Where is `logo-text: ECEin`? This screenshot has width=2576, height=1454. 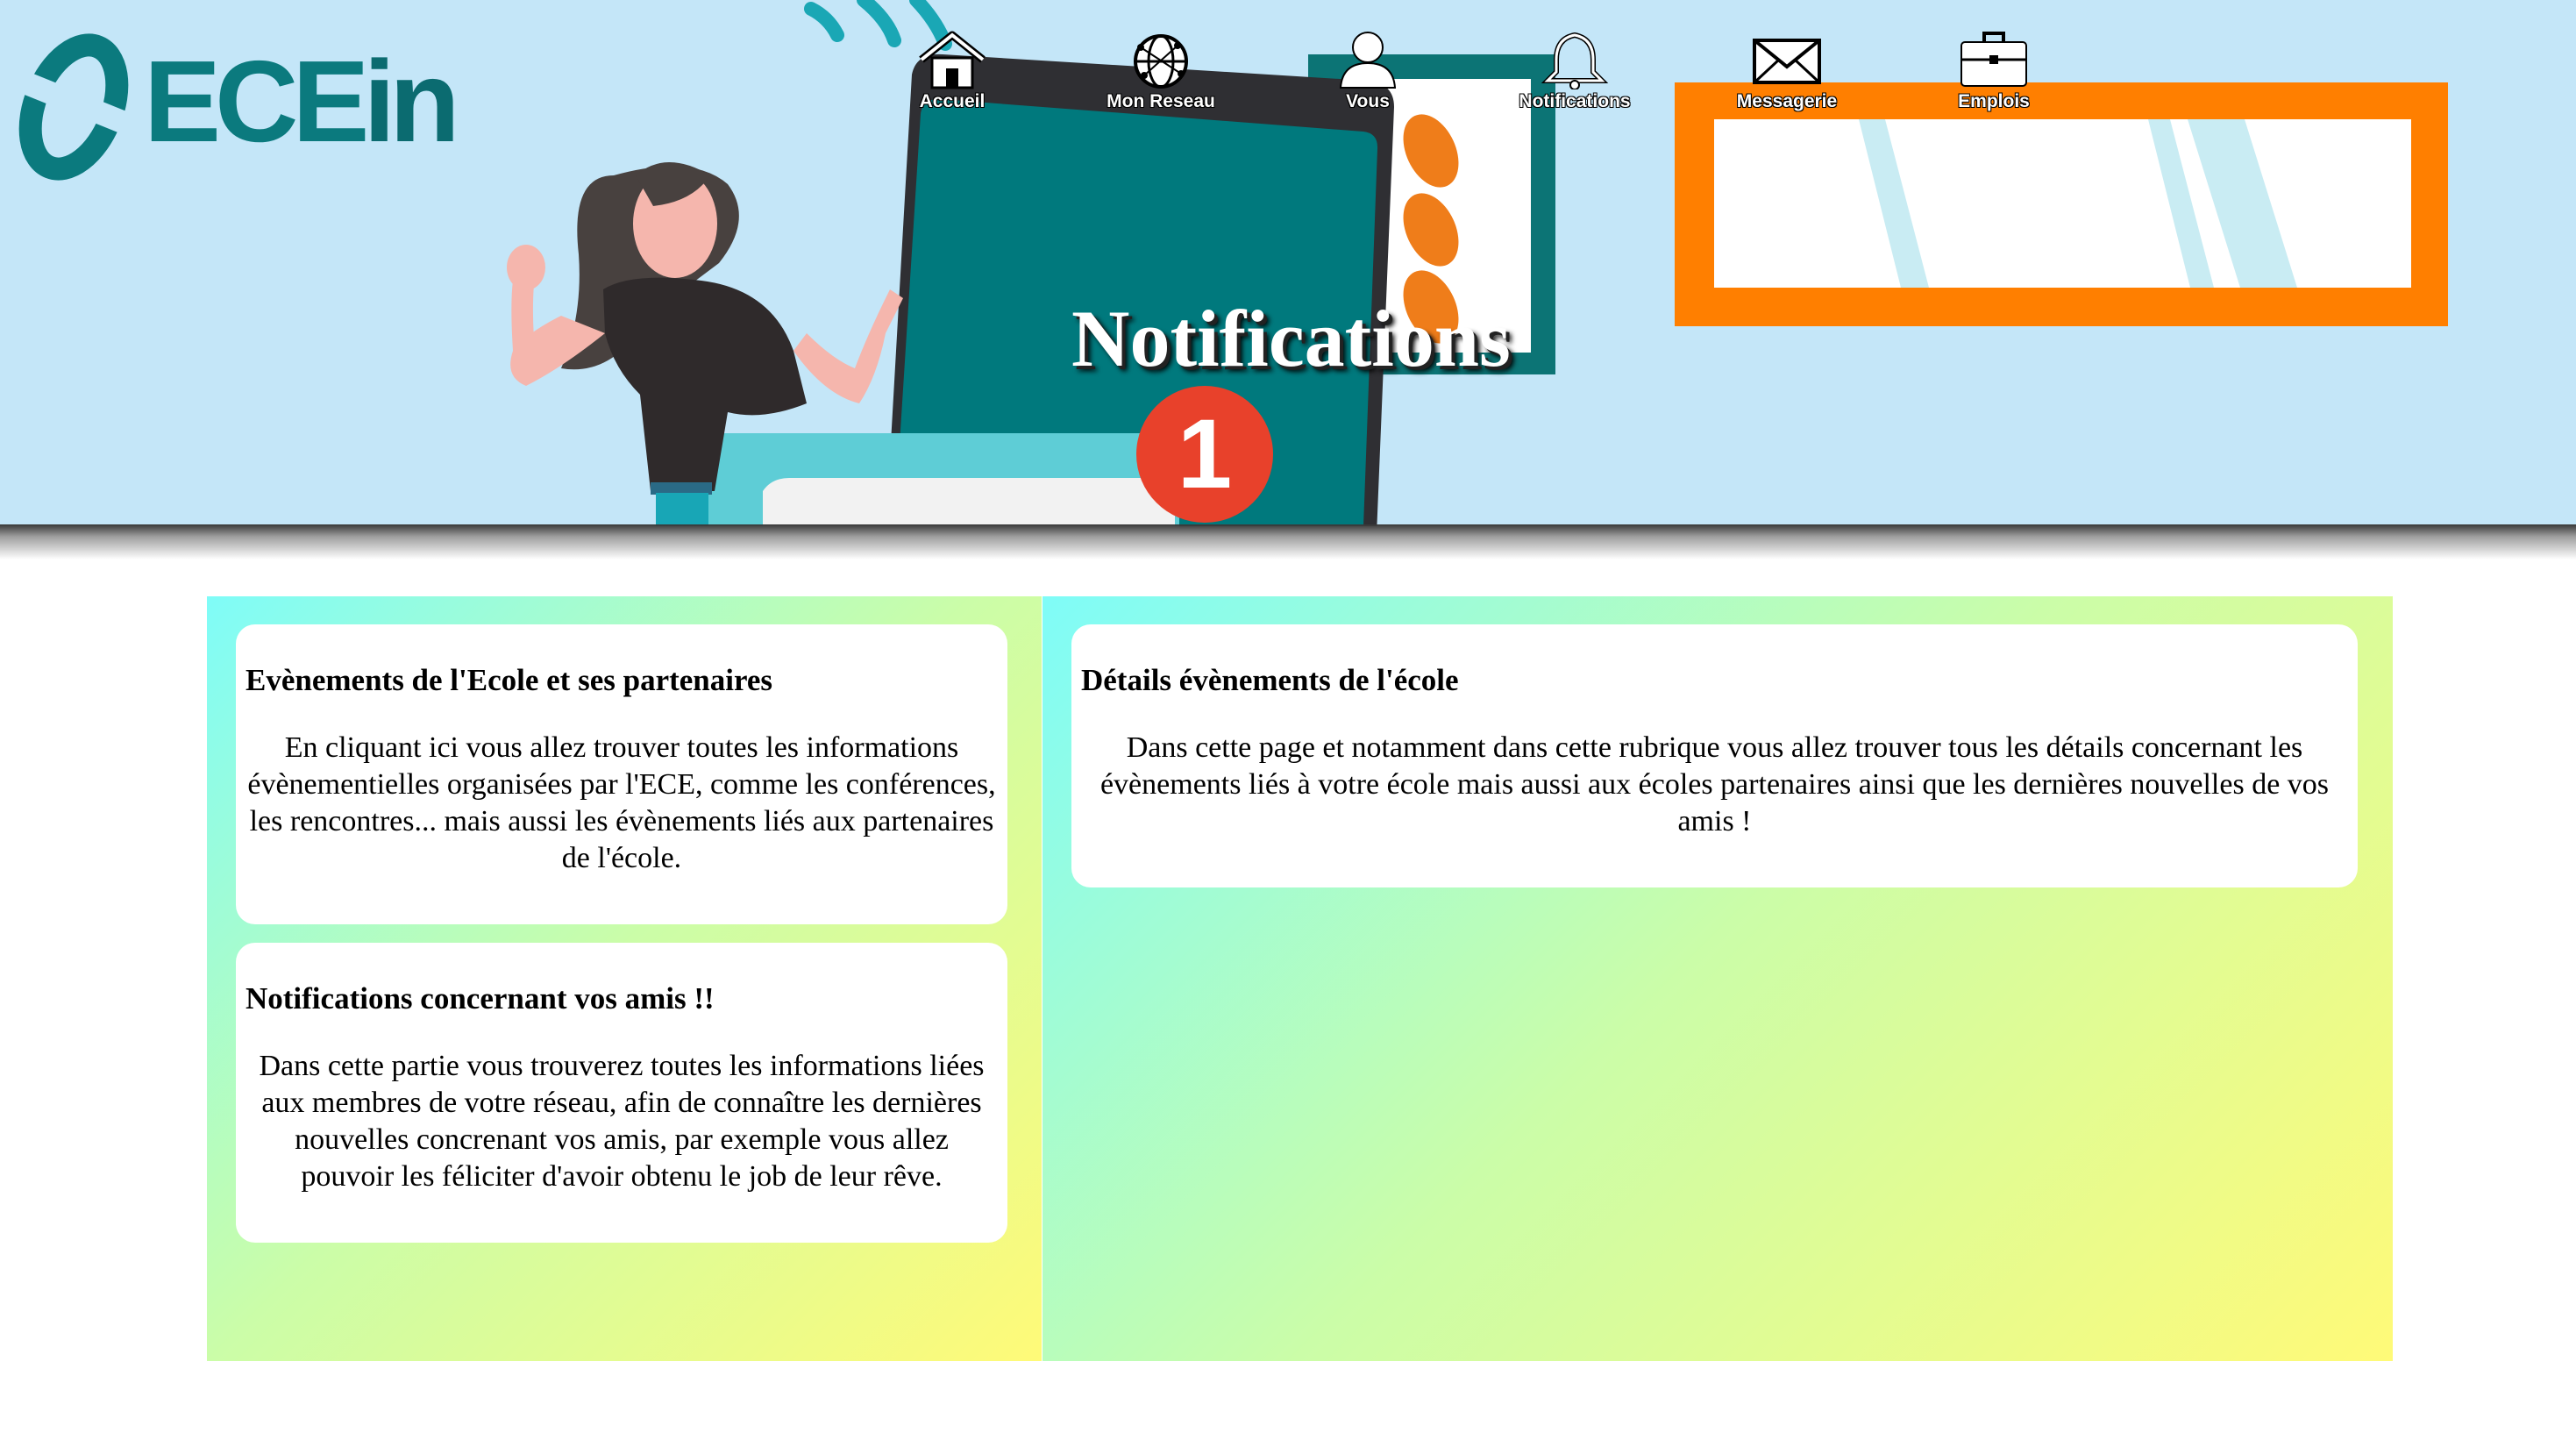
logo-text: ECEin is located at coordinates (302, 102).